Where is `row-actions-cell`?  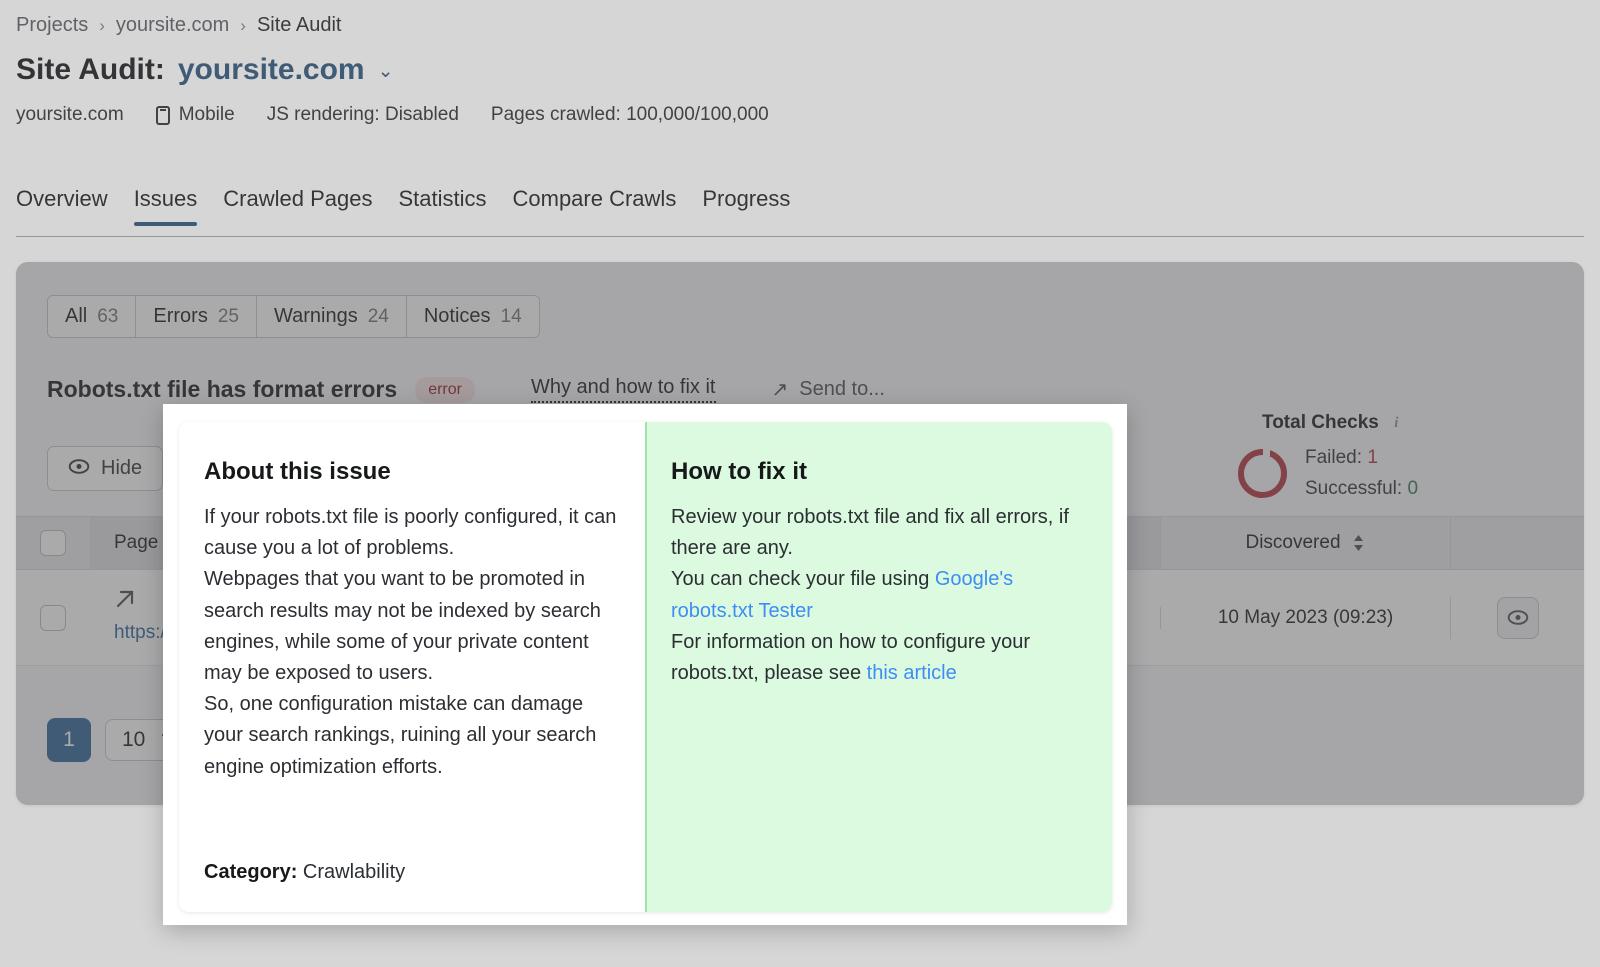
row-actions-cell is located at coordinates (1517, 617).